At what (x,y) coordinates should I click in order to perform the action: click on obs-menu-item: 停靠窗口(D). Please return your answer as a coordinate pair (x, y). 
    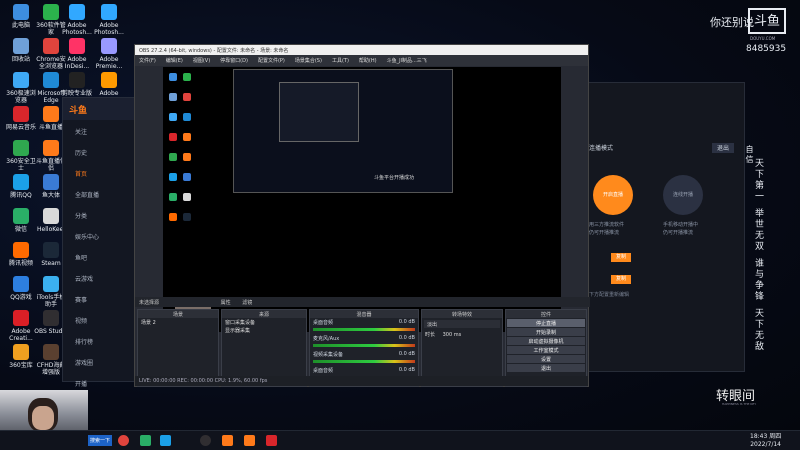
    Looking at the image, I should click on (234, 60).